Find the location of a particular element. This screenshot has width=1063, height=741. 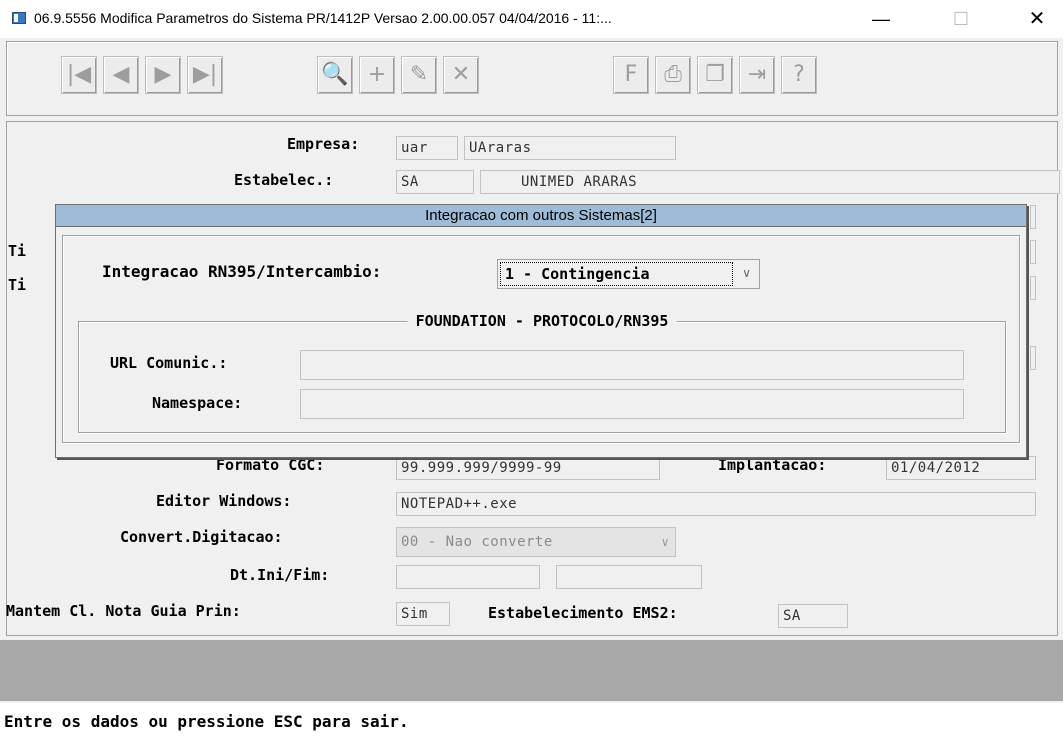

integracao-select: 1 - Contingencia ∨ is located at coordinates (628, 274).